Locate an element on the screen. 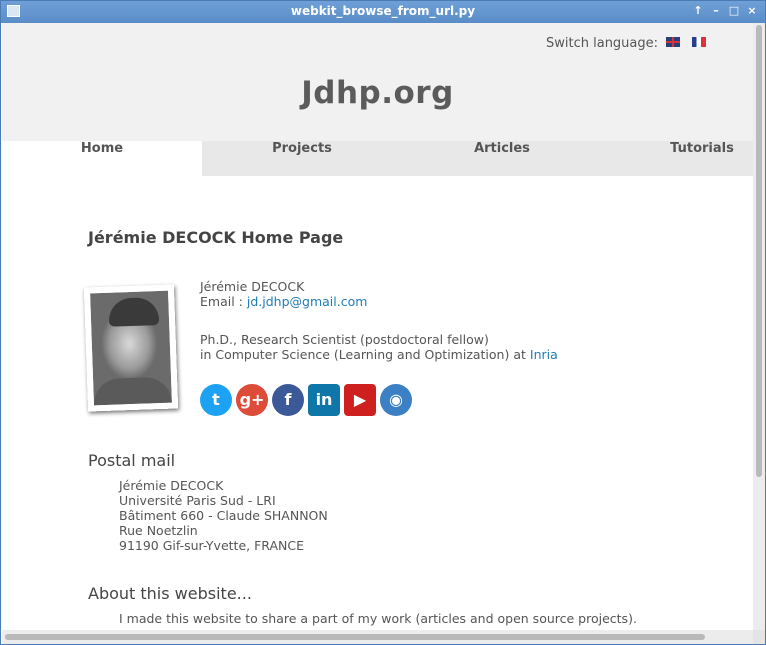  postal-line: Rue Noetzlin is located at coordinates (158, 530).